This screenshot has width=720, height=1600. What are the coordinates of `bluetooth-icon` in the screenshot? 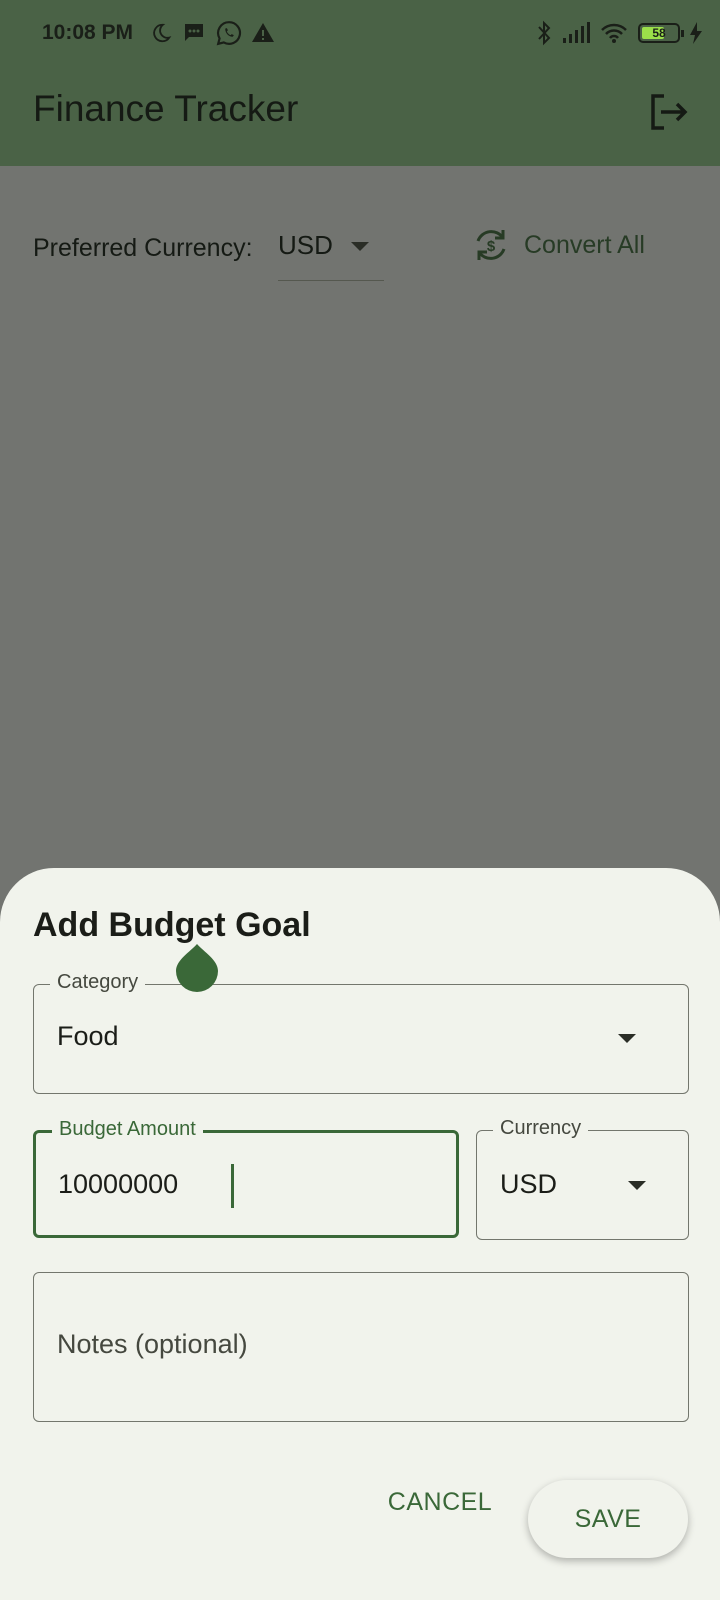 It's located at (544, 33).